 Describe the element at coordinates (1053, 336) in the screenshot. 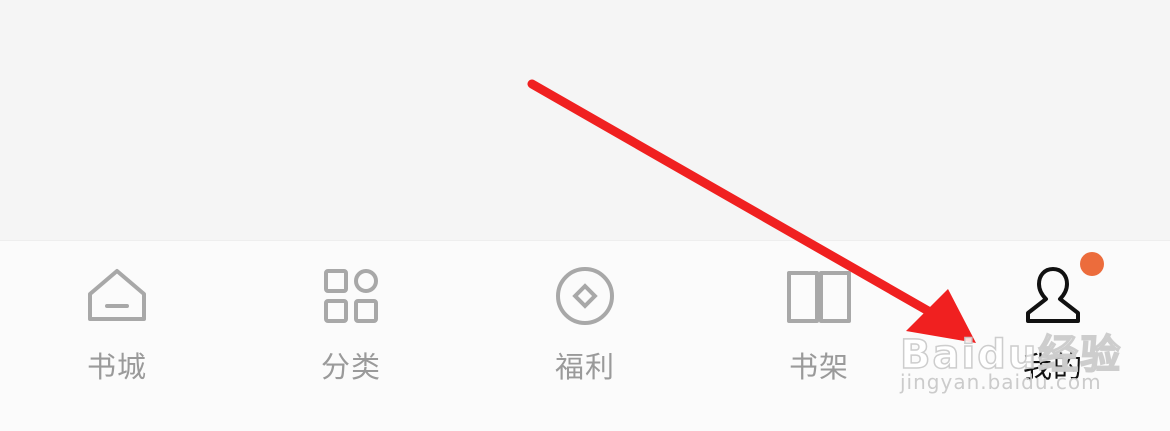

I see `tab-mine: 我的` at that location.